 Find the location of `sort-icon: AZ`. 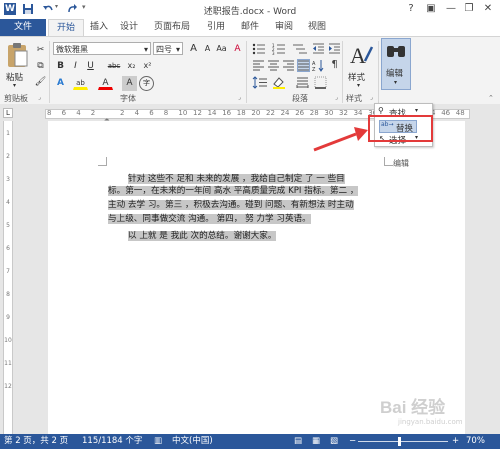

sort-icon: AZ is located at coordinates (318, 66).